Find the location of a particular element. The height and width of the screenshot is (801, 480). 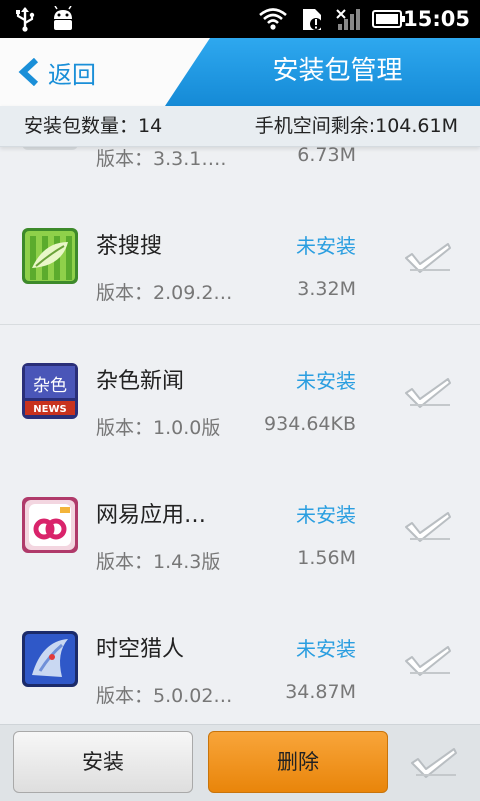

game-app-icon is located at coordinates (50, 659).